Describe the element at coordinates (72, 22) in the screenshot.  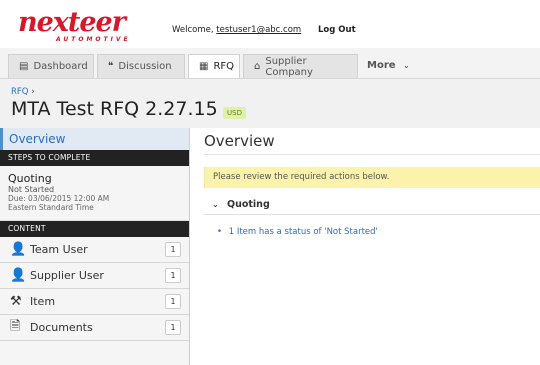
I see `logo-text: nexteer` at that location.